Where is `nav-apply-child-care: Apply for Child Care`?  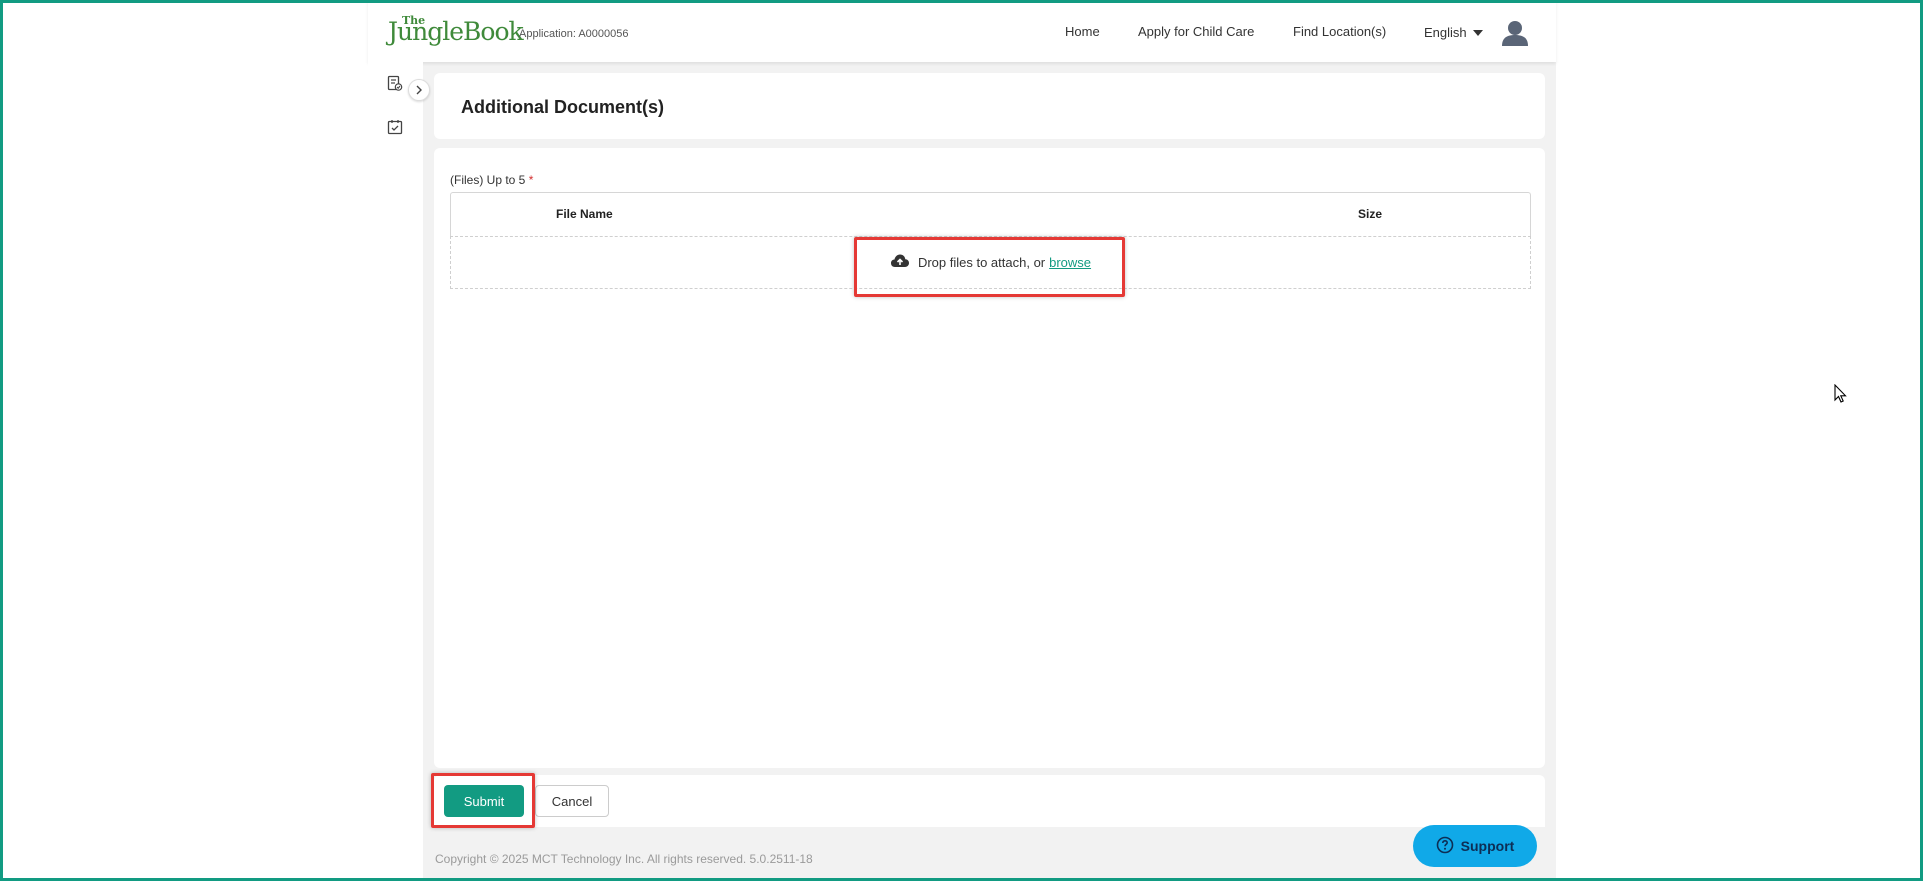 nav-apply-child-care: Apply for Child Care is located at coordinates (1196, 31).